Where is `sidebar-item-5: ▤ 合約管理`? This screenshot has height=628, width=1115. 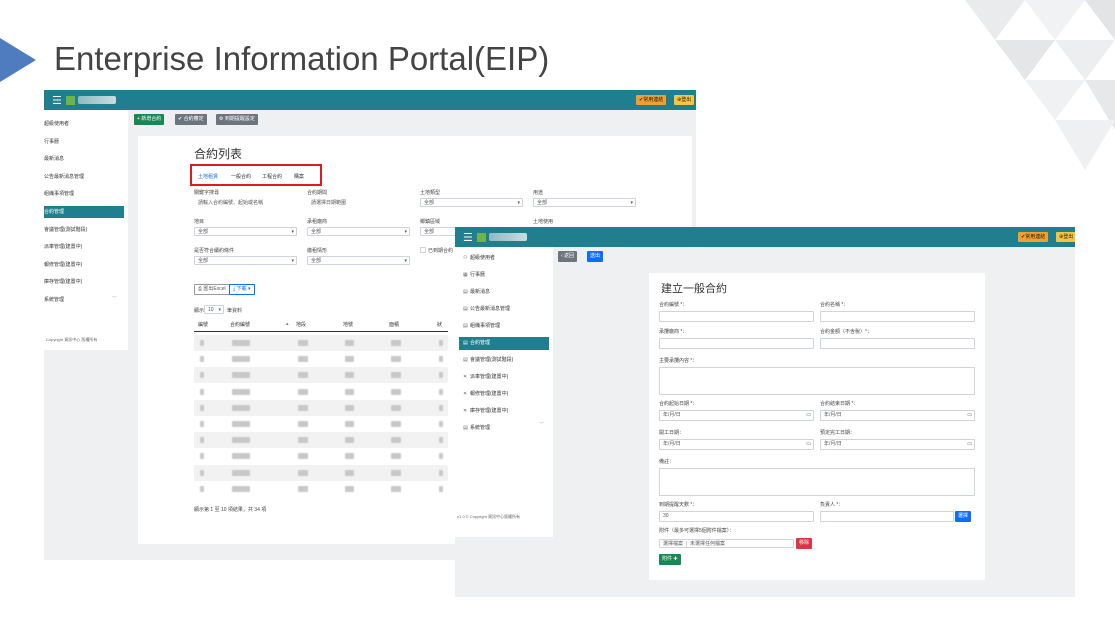
sidebar-item-5: ▤ 合約管理 is located at coordinates (504, 343).